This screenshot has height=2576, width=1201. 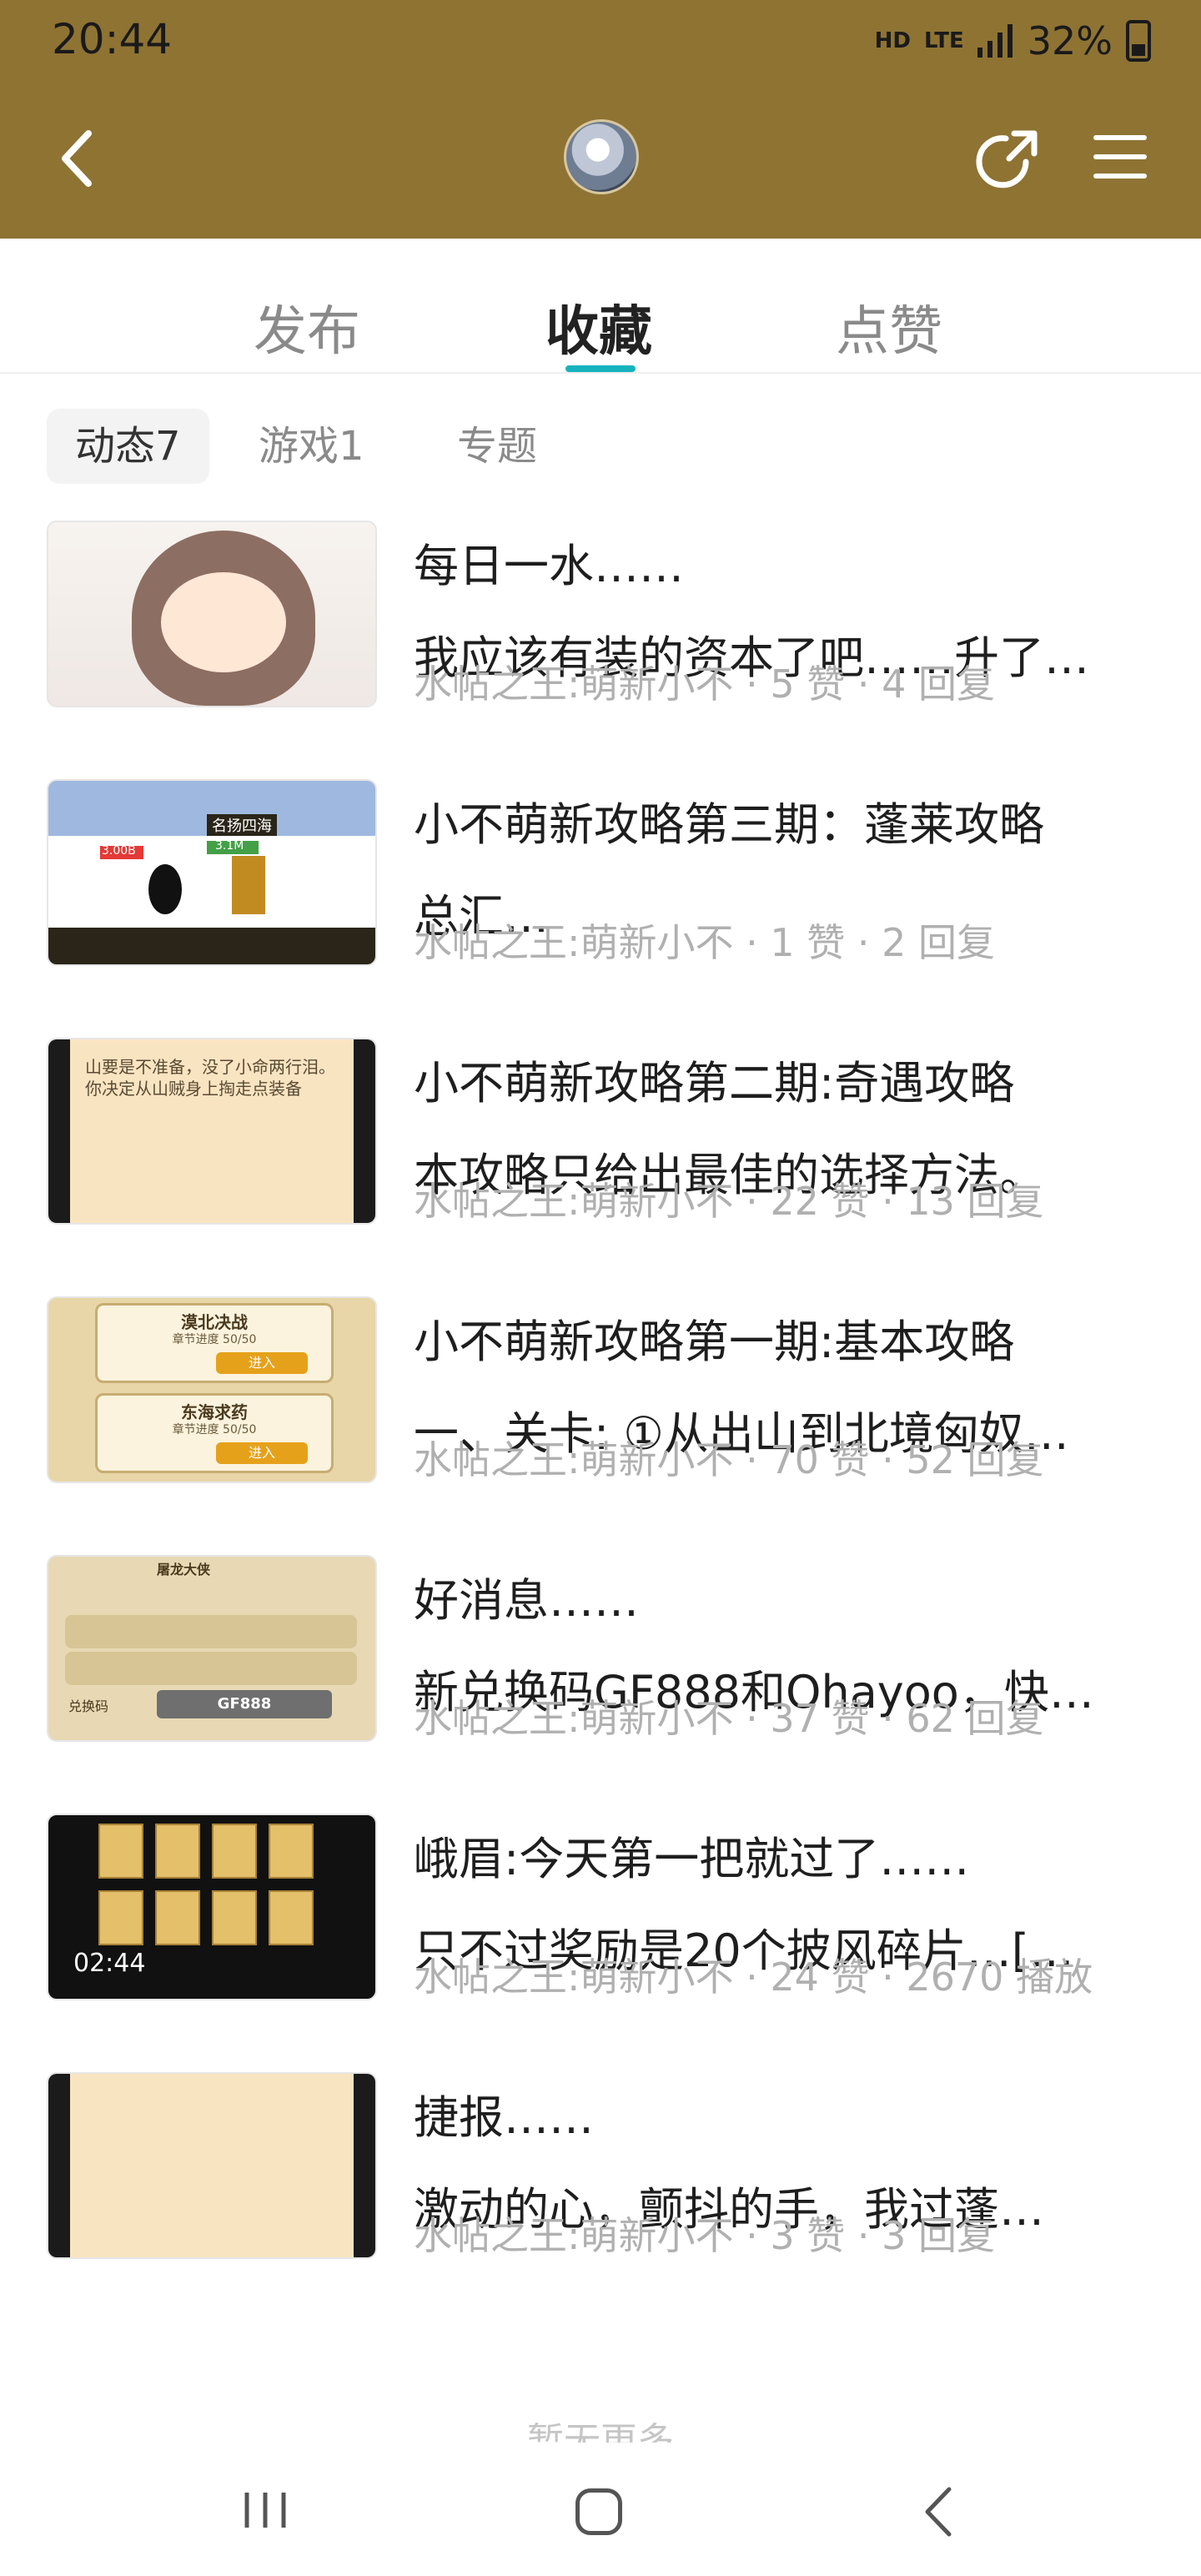 What do you see at coordinates (212, 1131) in the screenshot?
I see `post-thumbnail: 山要是不准备，没了小命两行泪。你决定从山贼身上掏走点装备` at bounding box center [212, 1131].